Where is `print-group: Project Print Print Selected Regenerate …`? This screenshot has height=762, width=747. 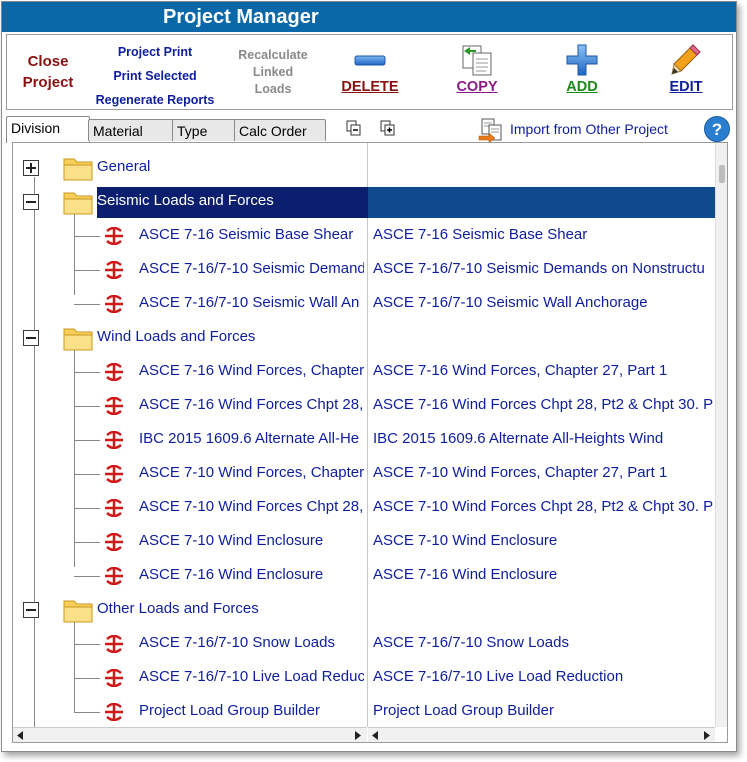 print-group: Project Print Print Selected Regenerate … is located at coordinates (155, 76).